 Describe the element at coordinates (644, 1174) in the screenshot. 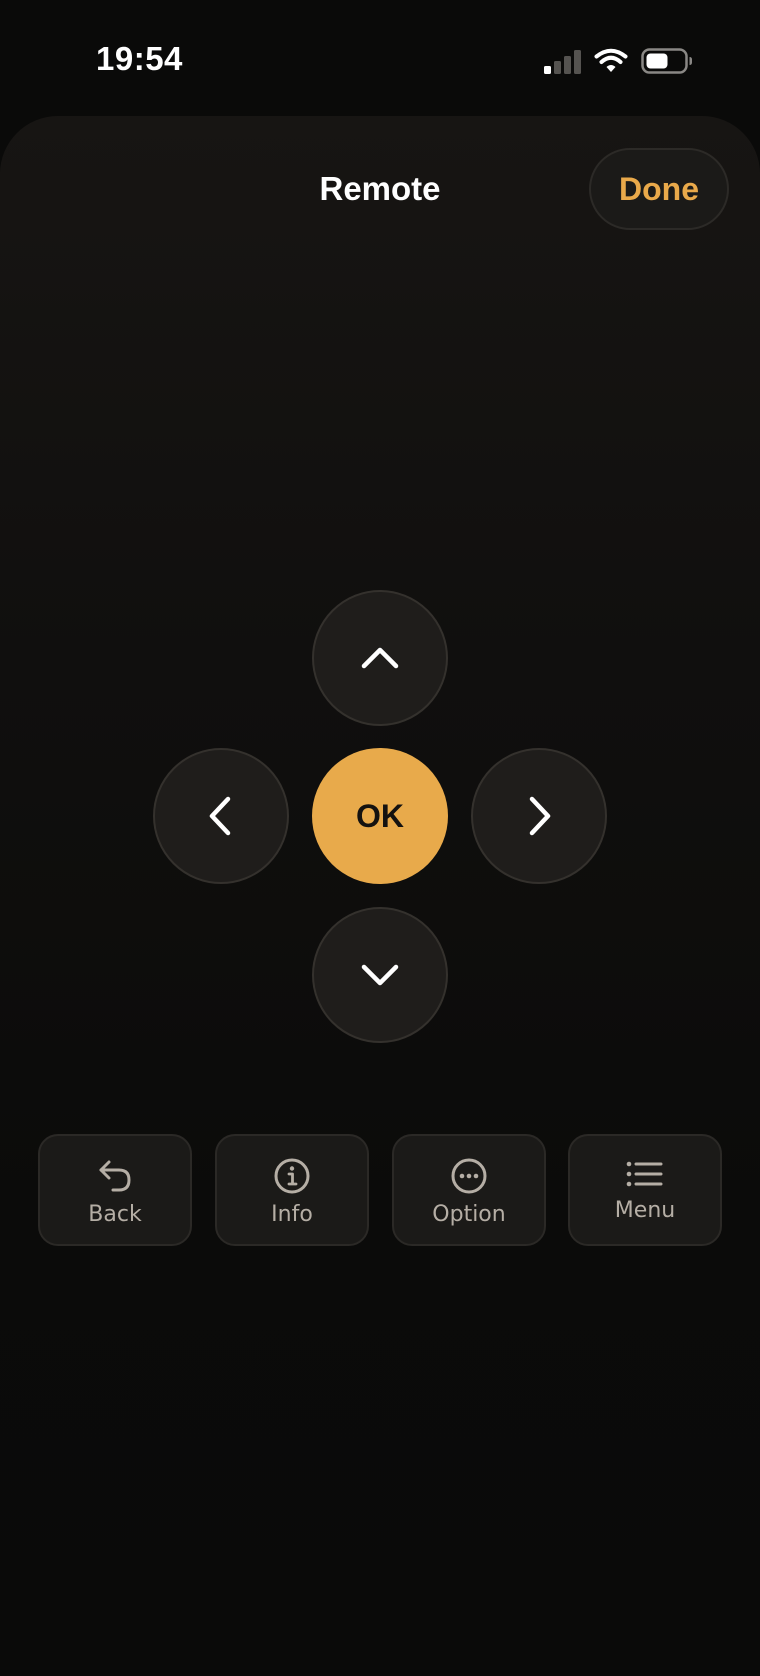

I see `list-icon` at that location.